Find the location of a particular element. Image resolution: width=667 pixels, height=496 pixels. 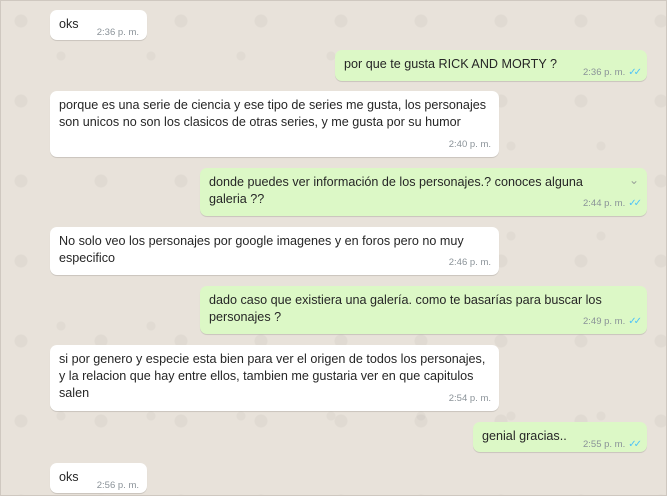

message-time: 2:54 p. m. is located at coordinates (469, 398).